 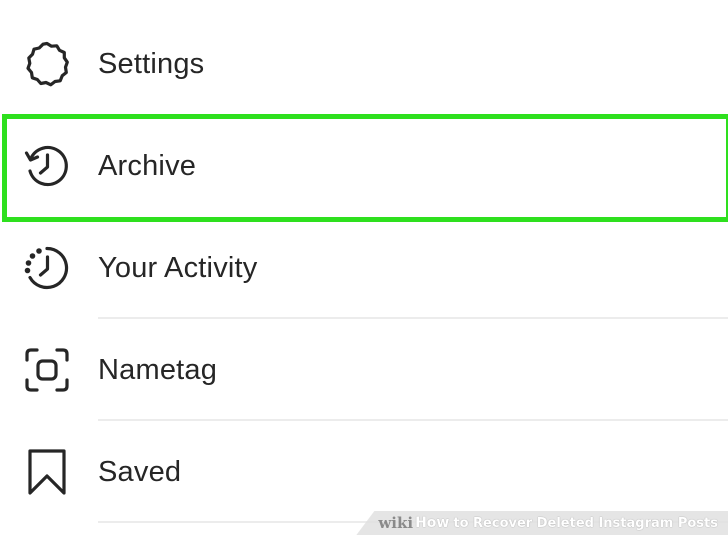 I want to click on bookmark-icon, so click(x=47, y=472).